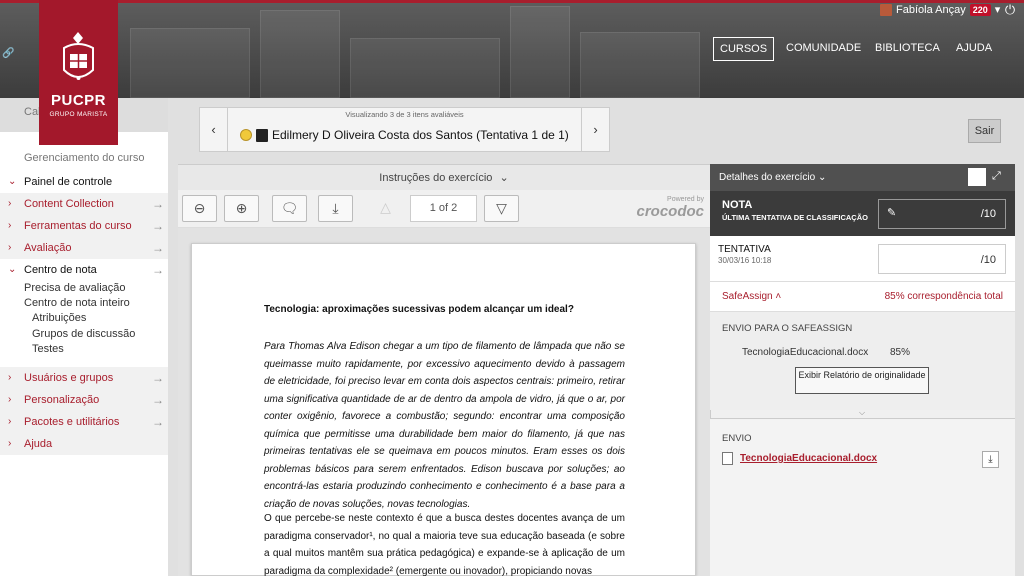 Image resolution: width=1024 pixels, height=576 pixels. I want to click on link-icon: 🔗, so click(8, 54).